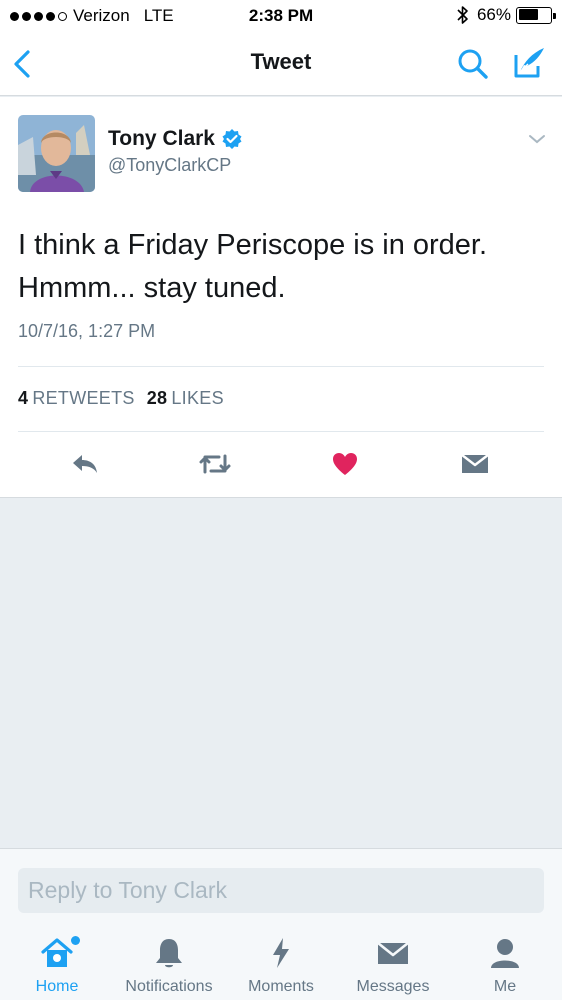 The image size is (562, 1000). What do you see at coordinates (169, 165) in the screenshot?
I see `author-handle: @TonyClarkCP` at bounding box center [169, 165].